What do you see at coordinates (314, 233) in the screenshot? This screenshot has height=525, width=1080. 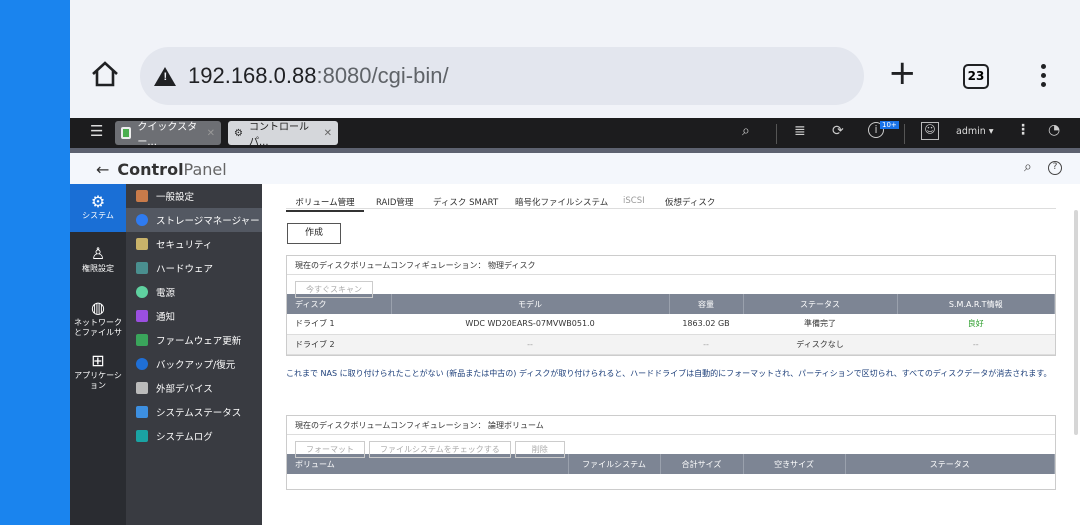 I see `create-button: 作成` at bounding box center [314, 233].